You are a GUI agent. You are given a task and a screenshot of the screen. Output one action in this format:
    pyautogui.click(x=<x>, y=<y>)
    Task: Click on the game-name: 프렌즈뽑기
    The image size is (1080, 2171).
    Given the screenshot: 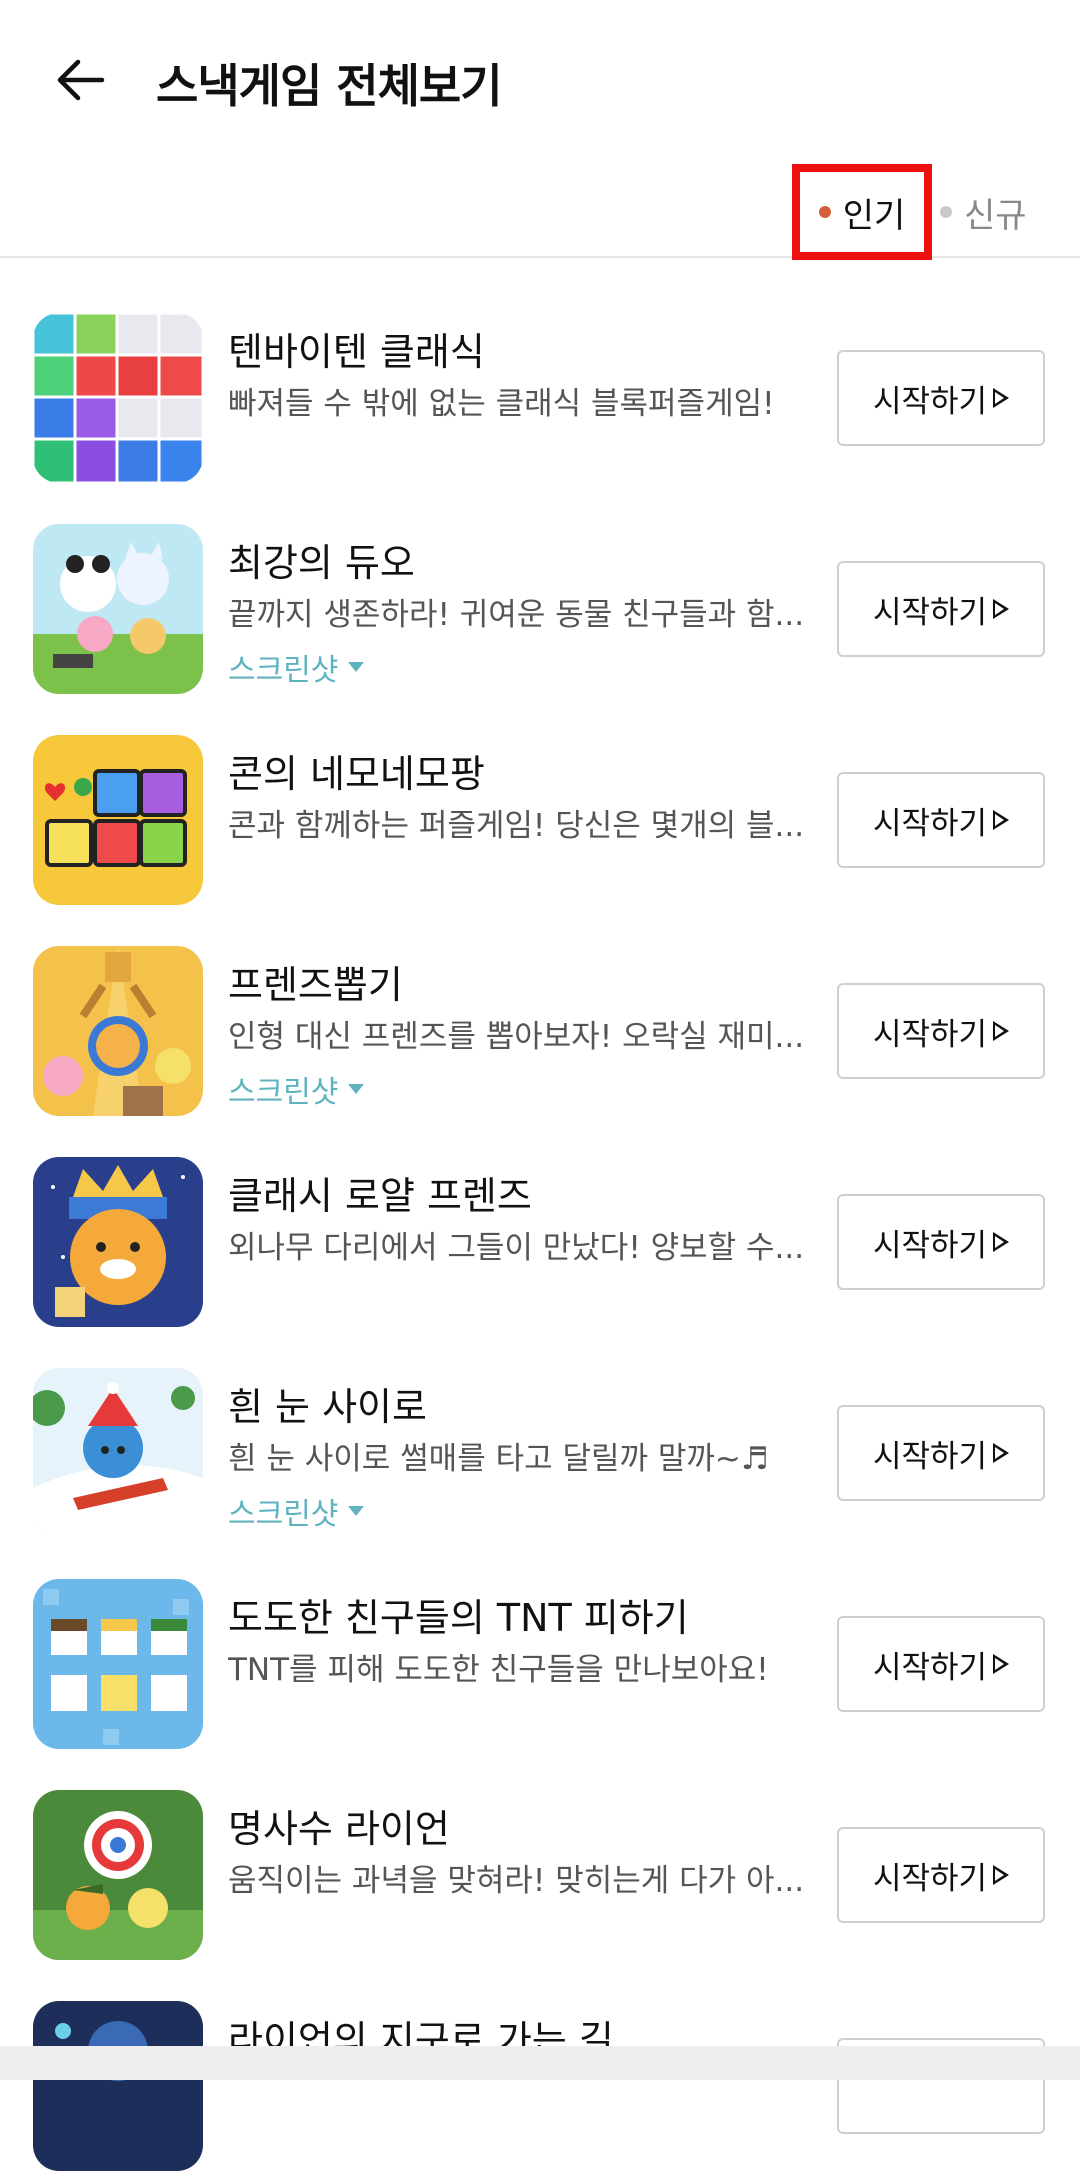 What is the action you would take?
    pyautogui.click(x=315, y=985)
    